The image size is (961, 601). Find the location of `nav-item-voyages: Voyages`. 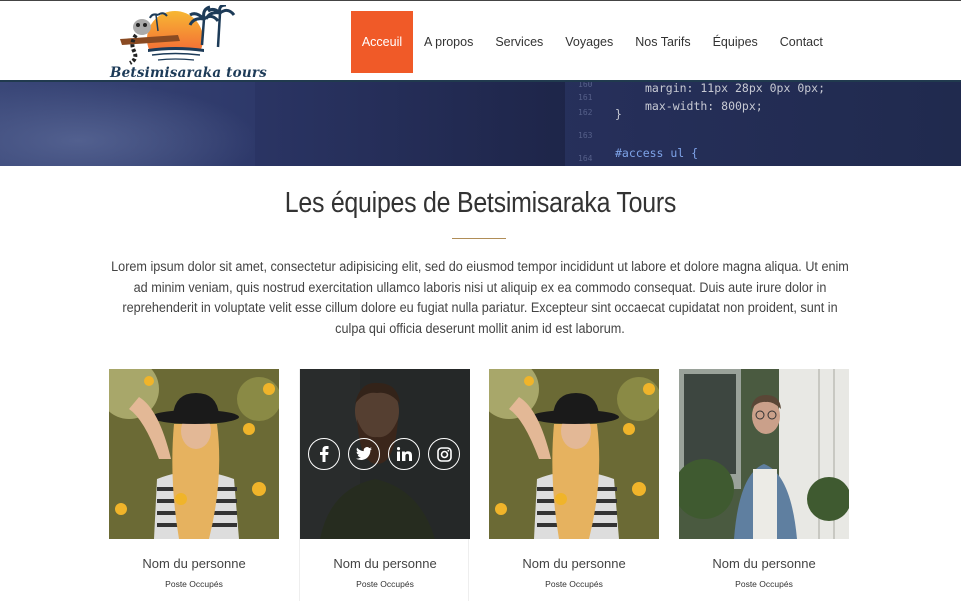

nav-item-voyages: Voyages is located at coordinates (589, 42).